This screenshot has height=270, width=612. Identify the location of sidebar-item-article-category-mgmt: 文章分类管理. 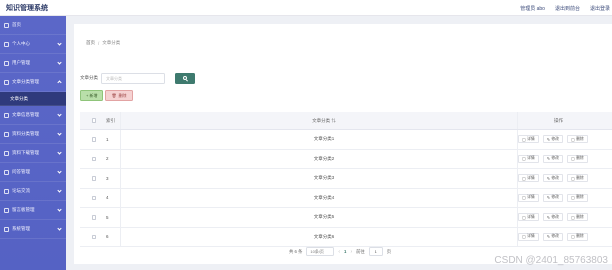
(33, 82).